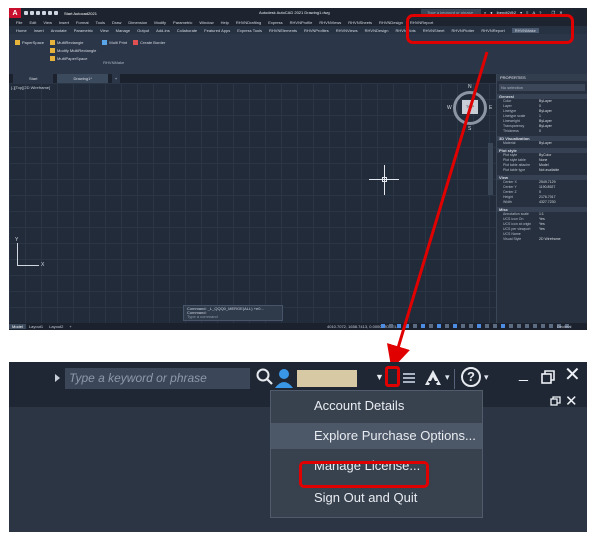 Image resolution: width=596 pixels, height=540 pixels. What do you see at coordinates (47, 22) in the screenshot?
I see `menu-item: View` at bounding box center [47, 22].